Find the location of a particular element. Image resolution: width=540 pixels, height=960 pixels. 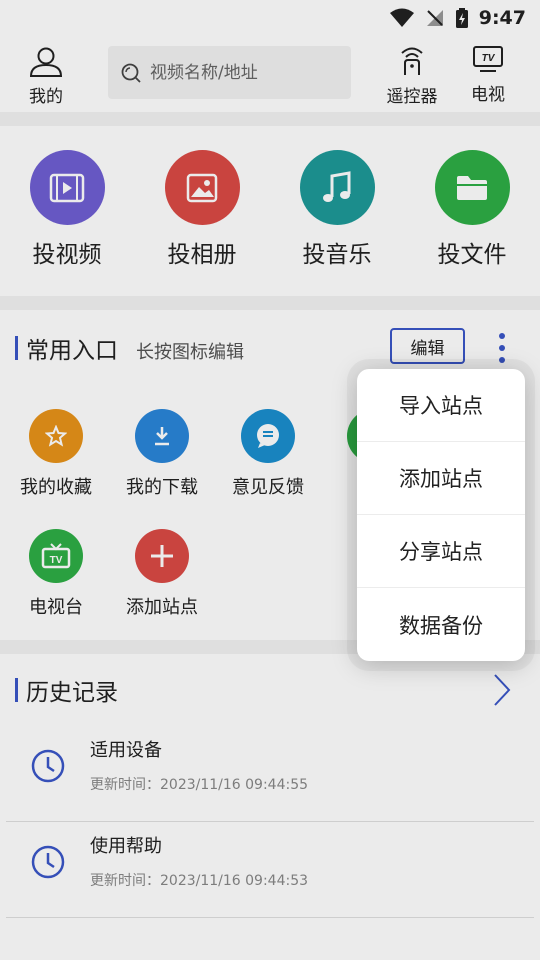

menu-item-share-site: 分享站点 is located at coordinates (441, 551).